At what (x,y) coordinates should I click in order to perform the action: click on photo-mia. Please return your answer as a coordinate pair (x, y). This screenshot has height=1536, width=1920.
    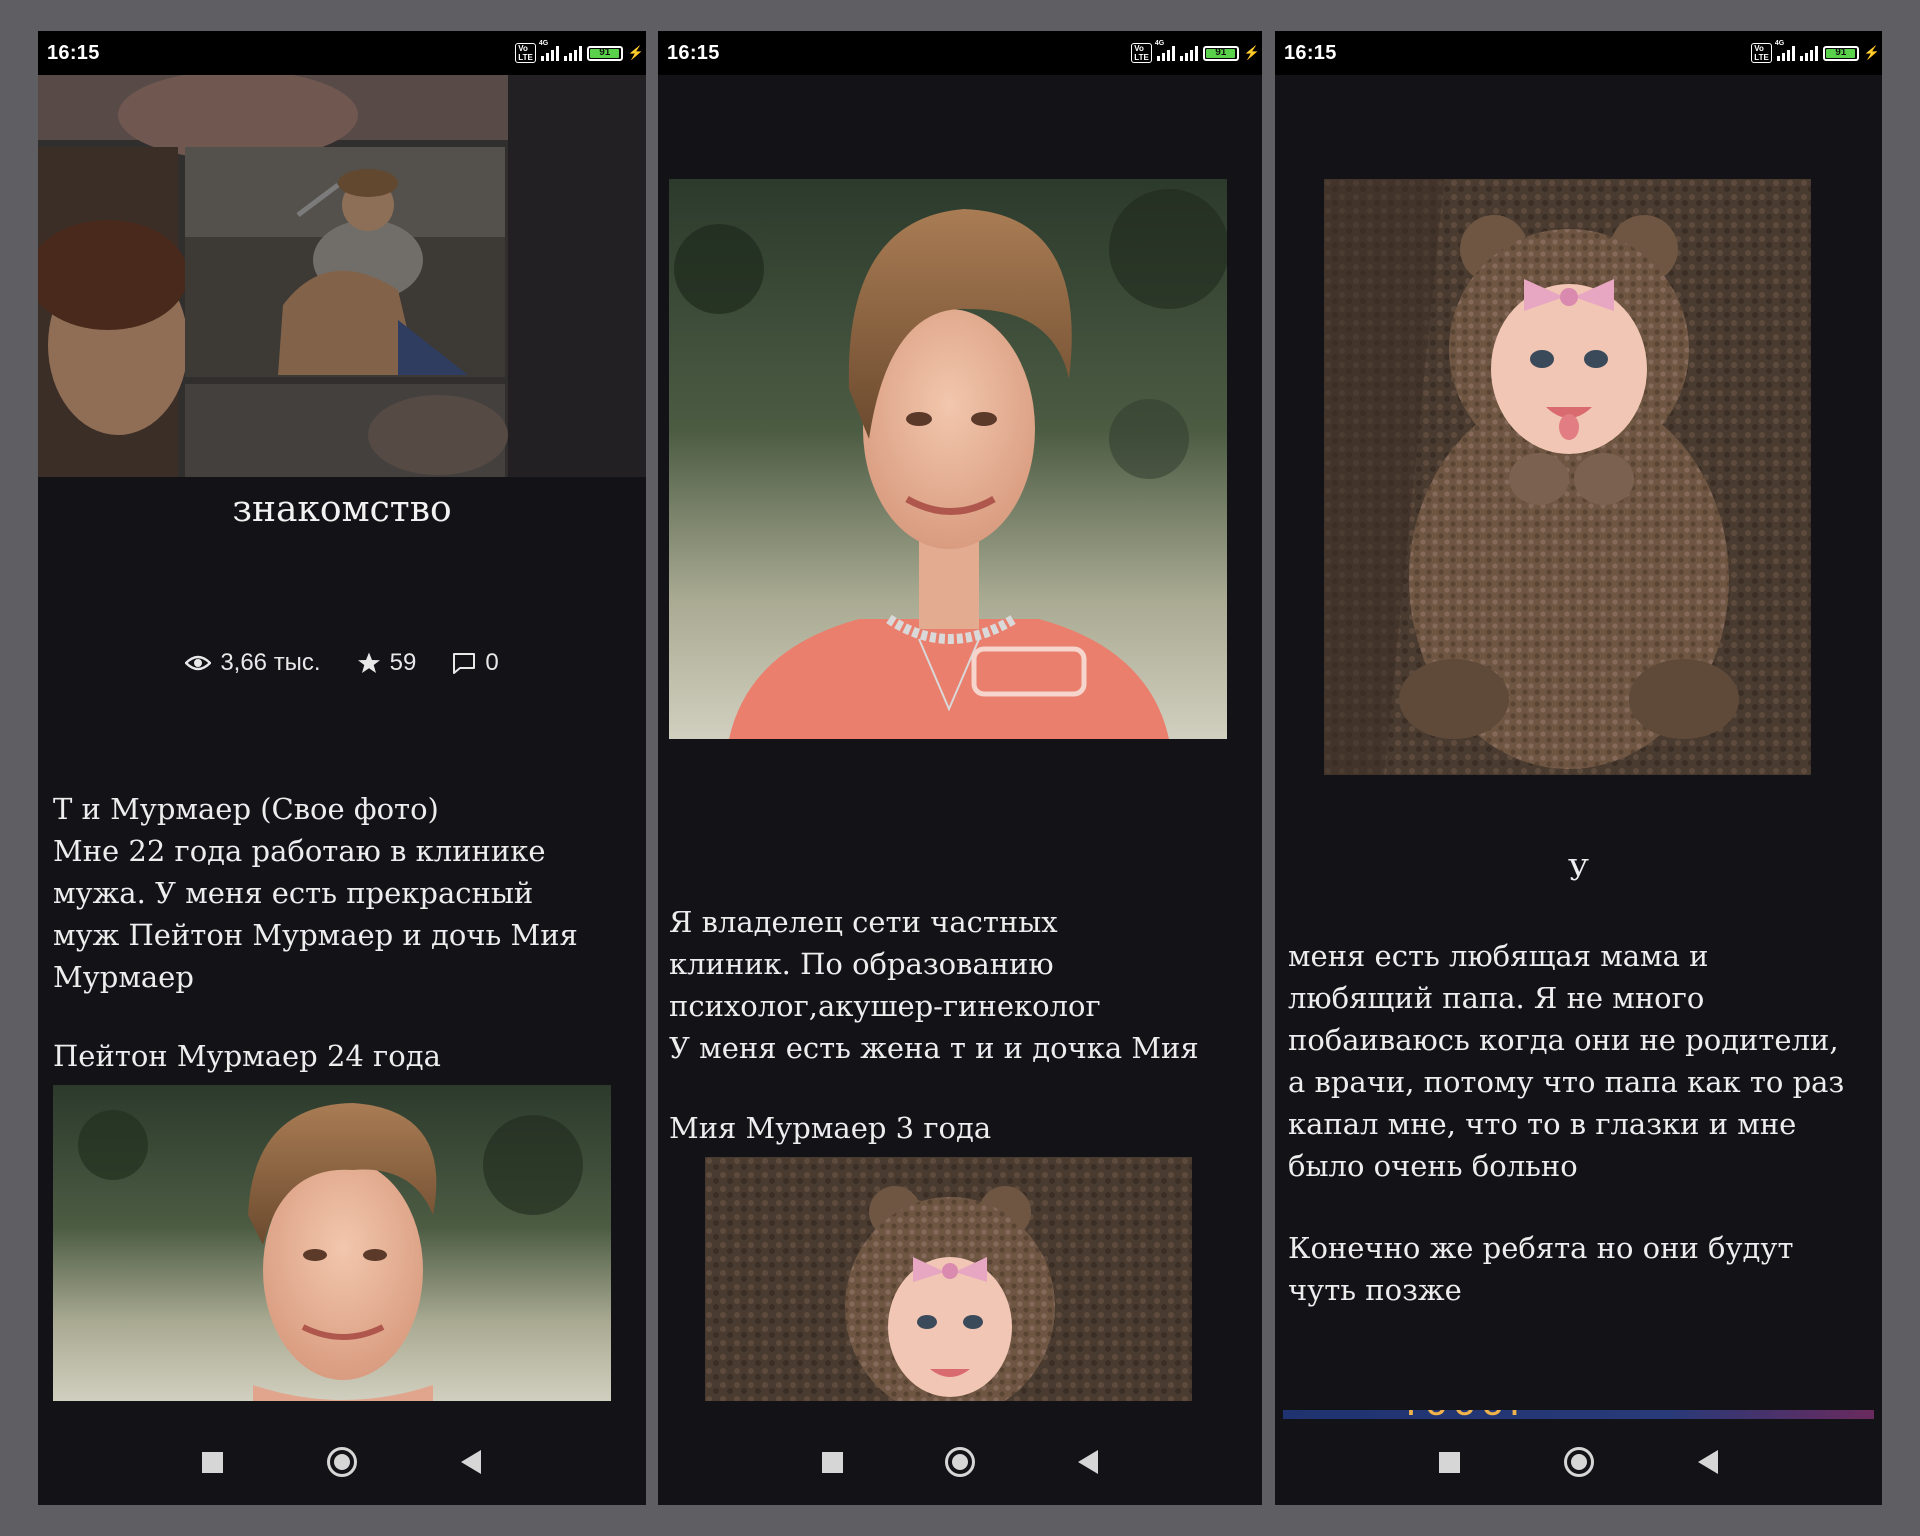
    Looking at the image, I should click on (1567, 477).